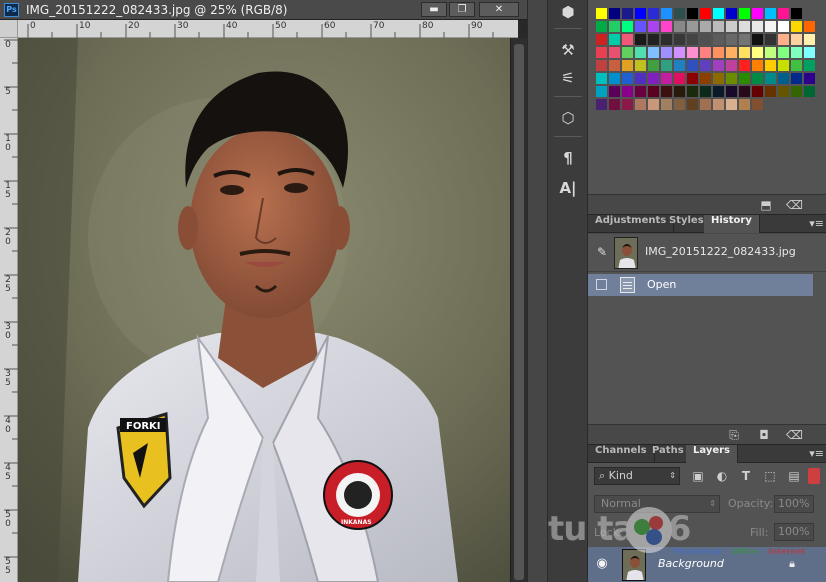  I want to click on history-state-open: Open, so click(700, 285).